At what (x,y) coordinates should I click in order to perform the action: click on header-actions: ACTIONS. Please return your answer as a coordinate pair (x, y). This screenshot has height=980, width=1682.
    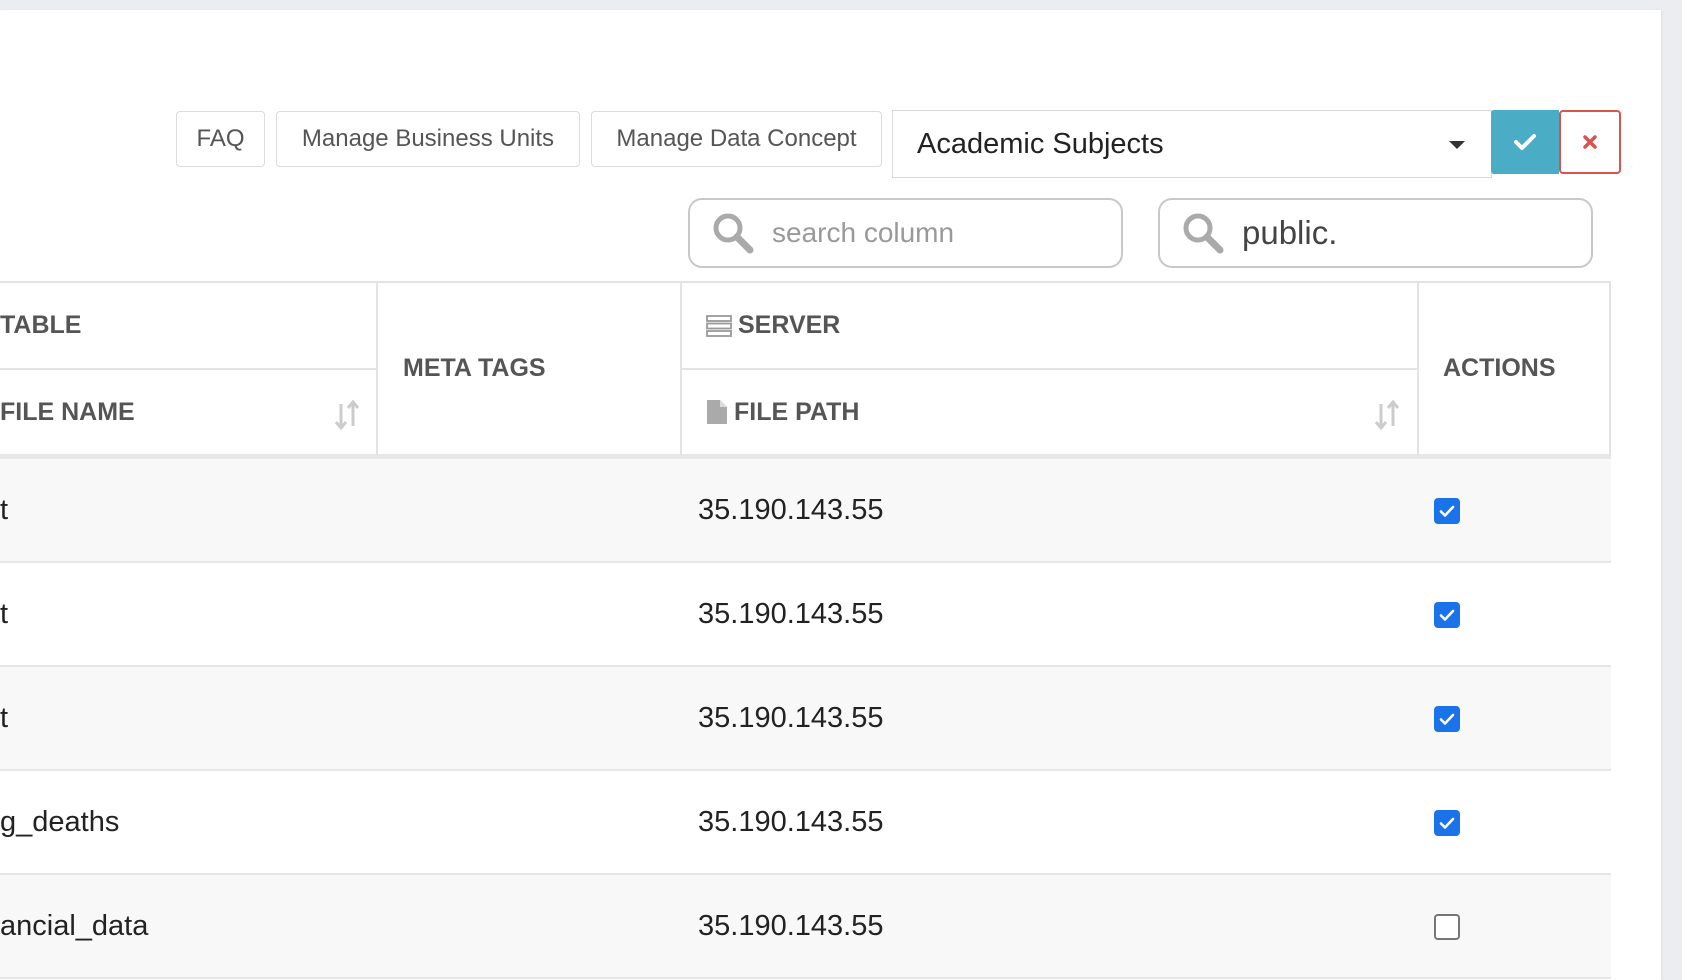
    Looking at the image, I should click on (1526, 368).